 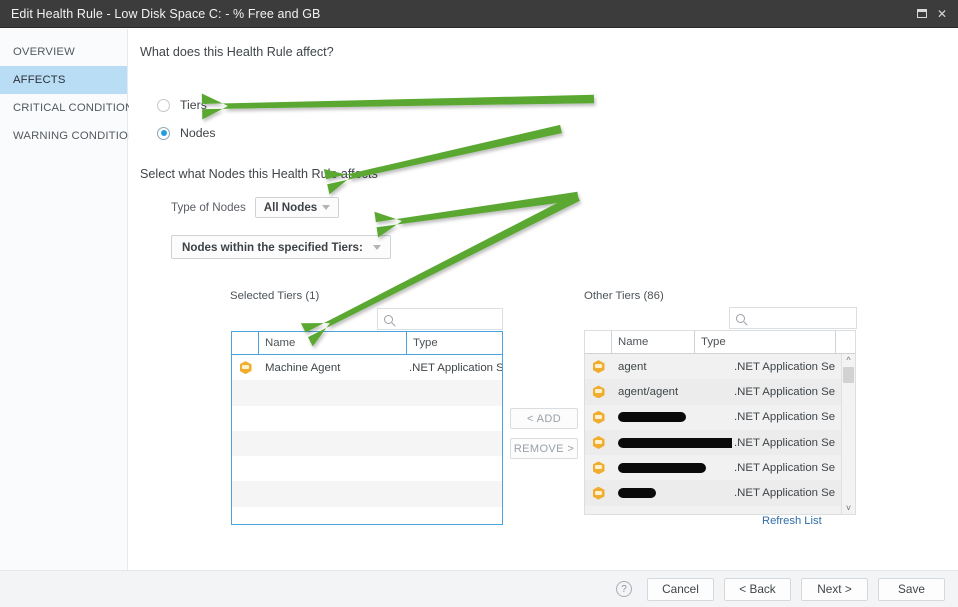 What do you see at coordinates (911, 589) in the screenshot?
I see `save-button: Save` at bounding box center [911, 589].